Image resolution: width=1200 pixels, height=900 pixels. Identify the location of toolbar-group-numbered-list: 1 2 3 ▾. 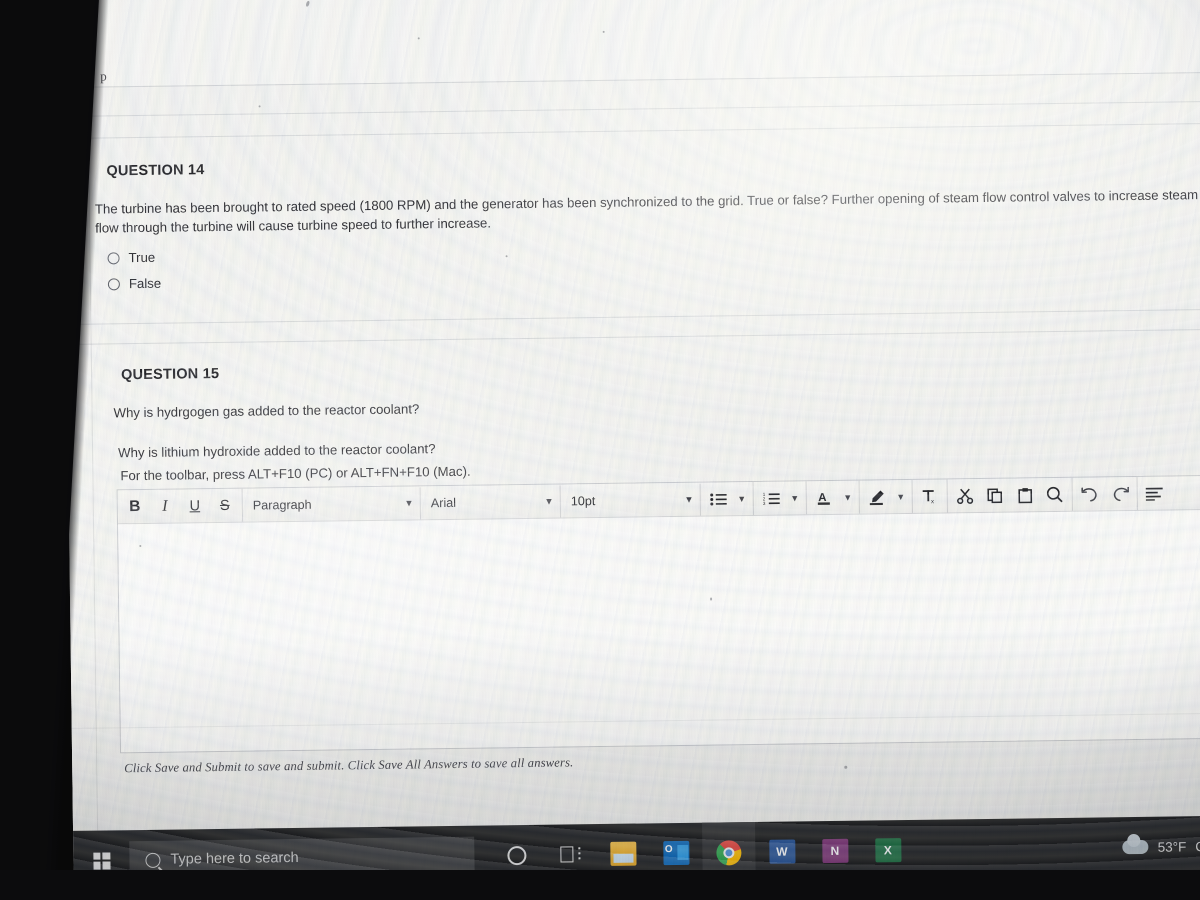
(780, 498).